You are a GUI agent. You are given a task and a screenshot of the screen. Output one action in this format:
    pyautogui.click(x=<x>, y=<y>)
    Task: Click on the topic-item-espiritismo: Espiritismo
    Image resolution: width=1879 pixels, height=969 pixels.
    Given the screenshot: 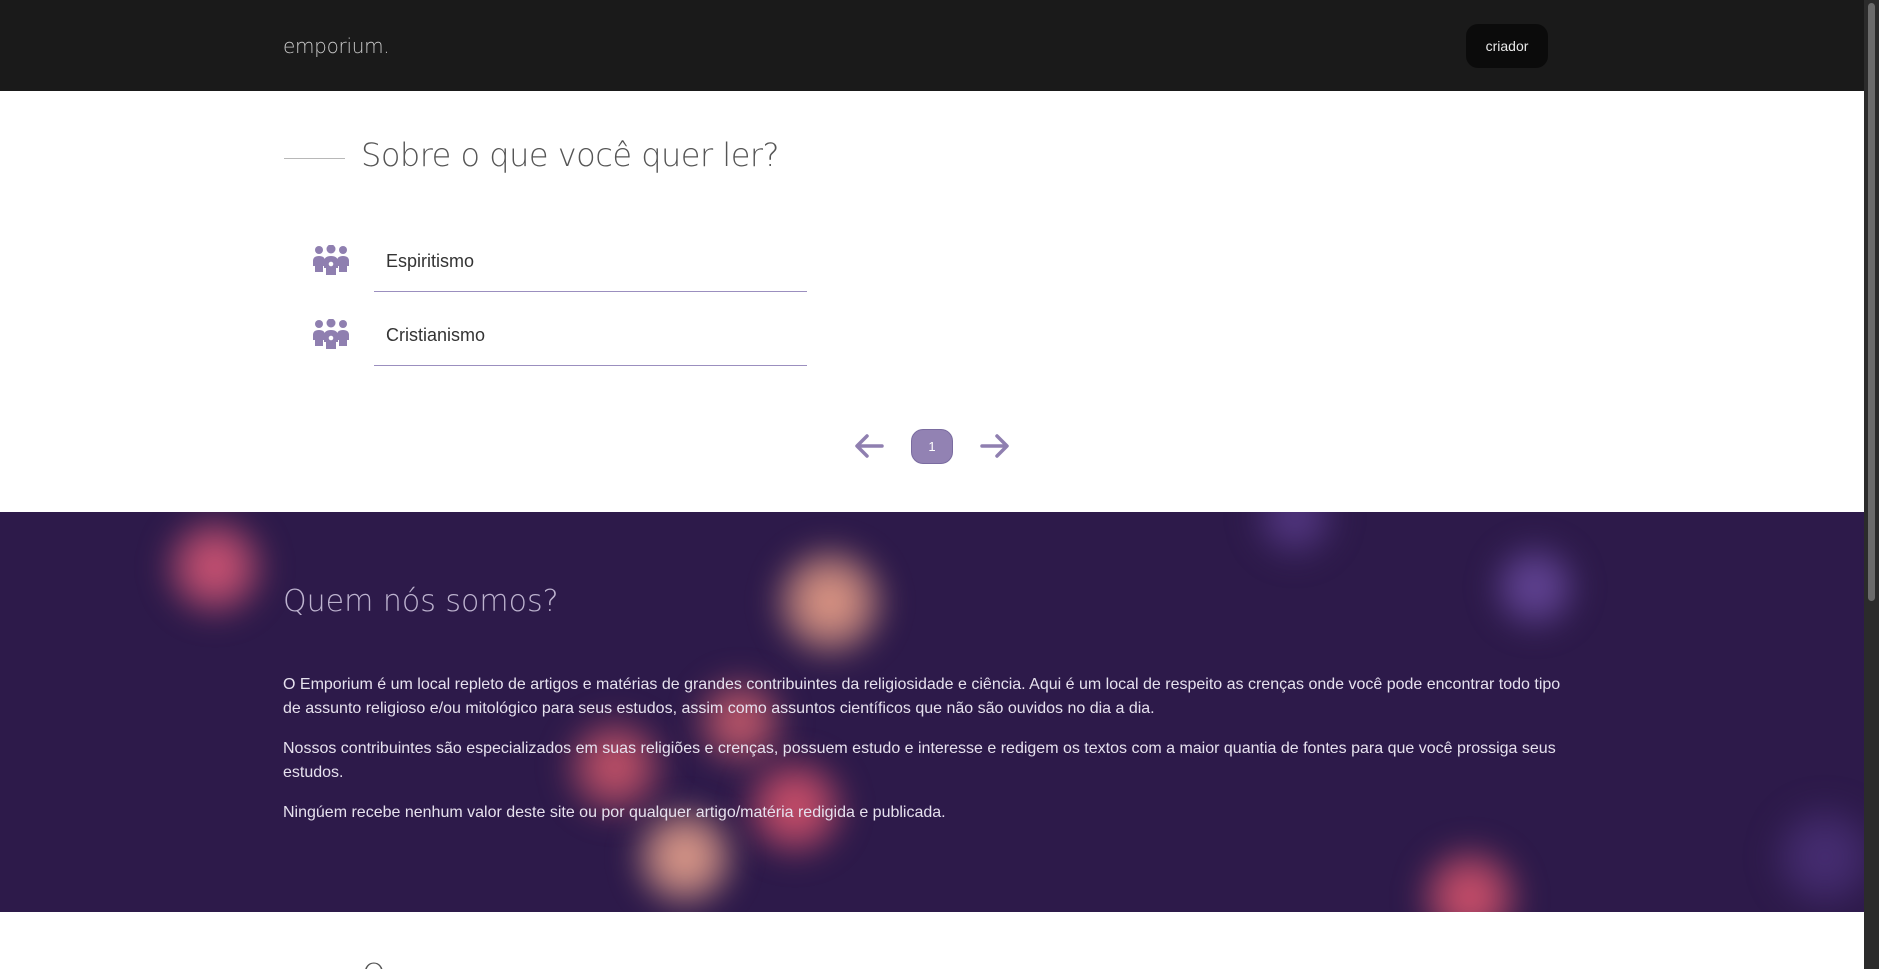 What is the action you would take?
    pyautogui.click(x=556, y=263)
    